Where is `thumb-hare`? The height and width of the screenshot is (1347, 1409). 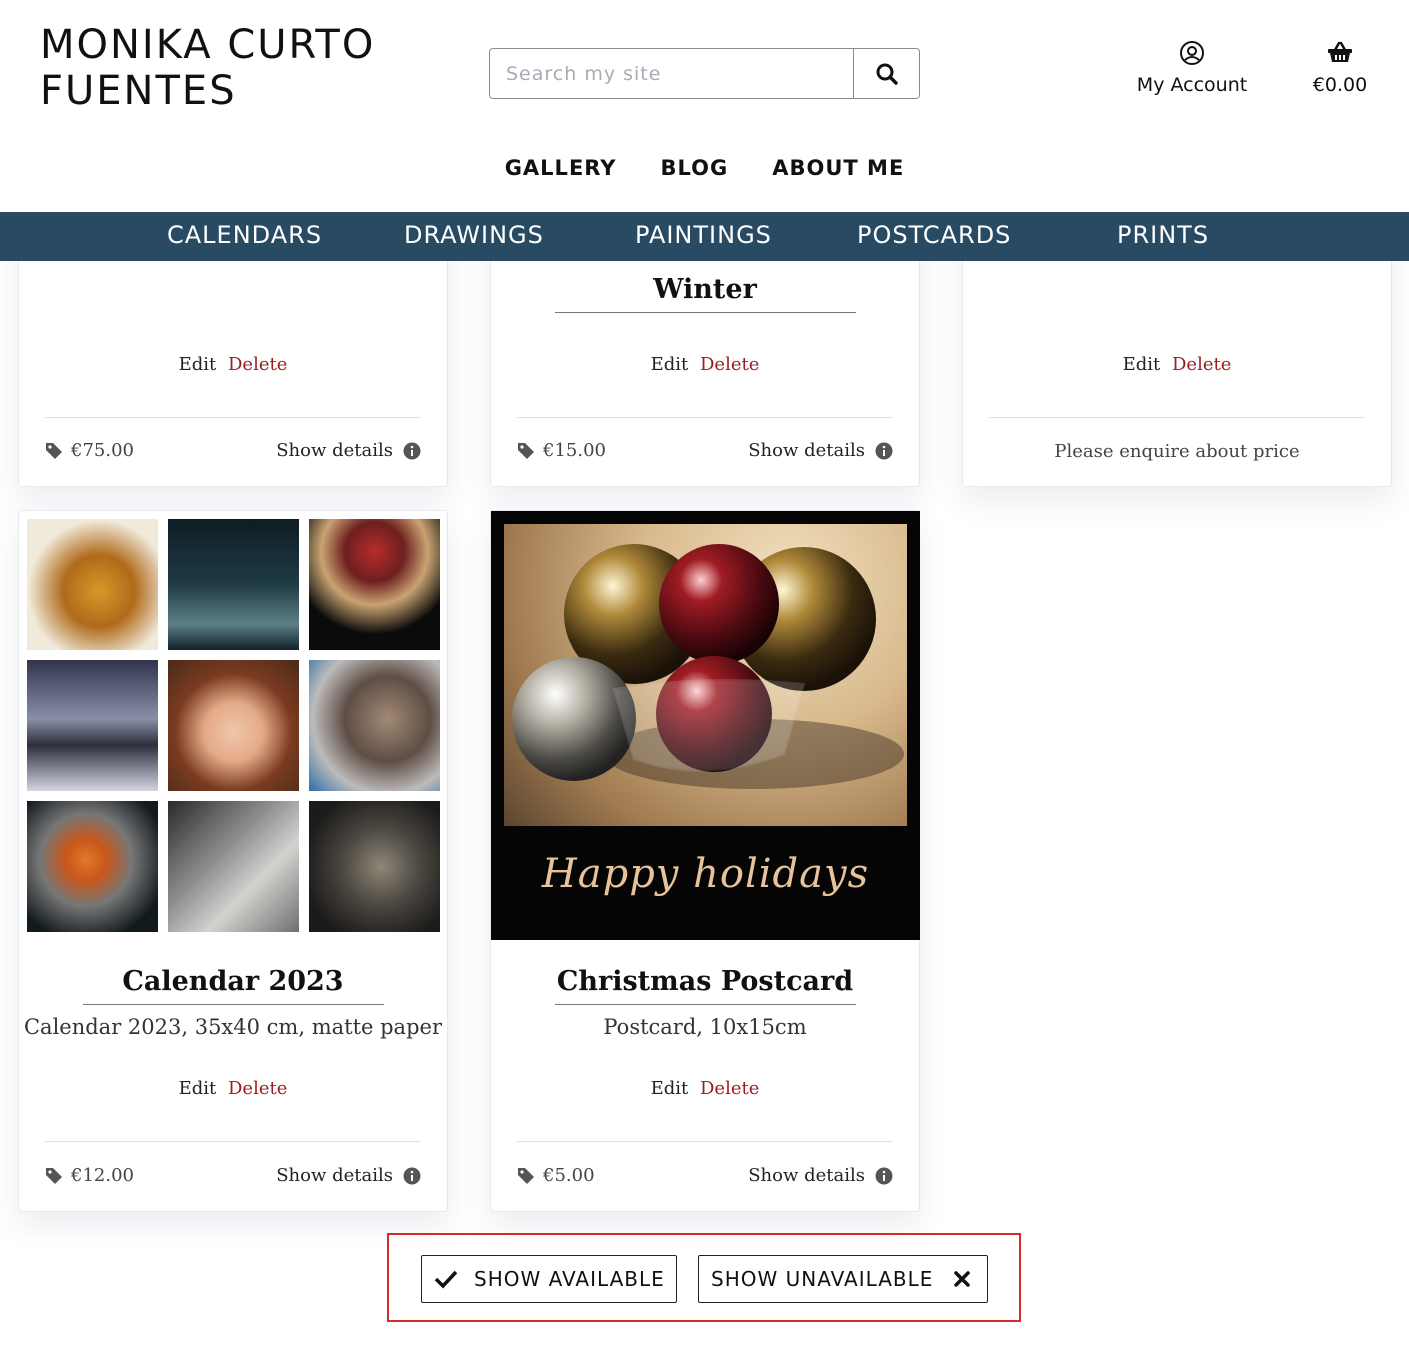 thumb-hare is located at coordinates (92, 584).